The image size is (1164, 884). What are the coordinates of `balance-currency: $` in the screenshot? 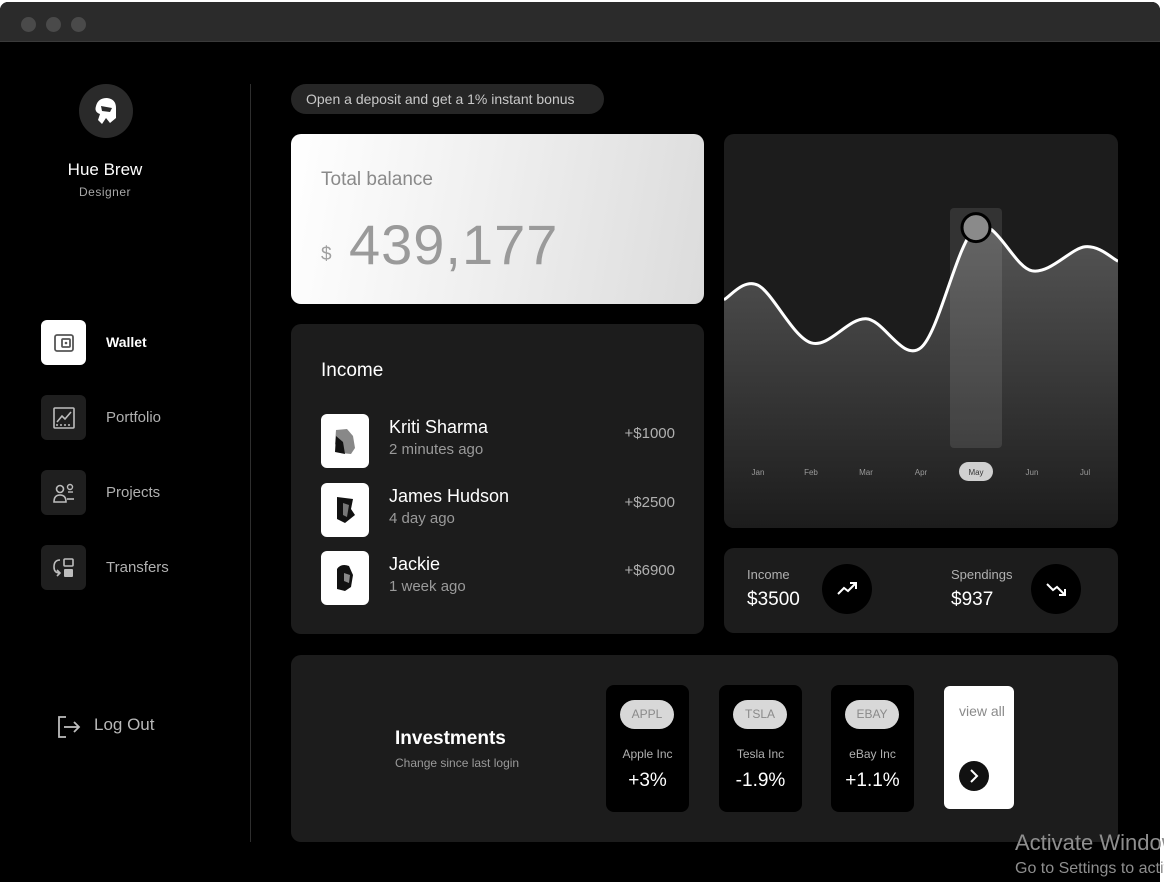 It's located at (326, 254).